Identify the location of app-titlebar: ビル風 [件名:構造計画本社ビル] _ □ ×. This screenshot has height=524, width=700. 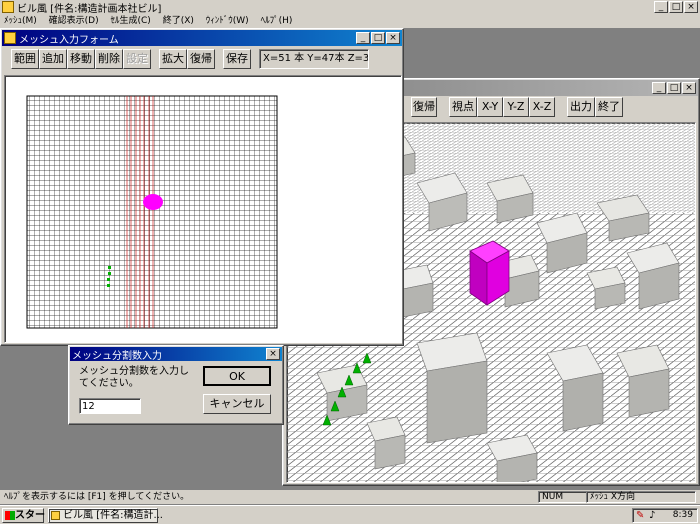
(350, 7).